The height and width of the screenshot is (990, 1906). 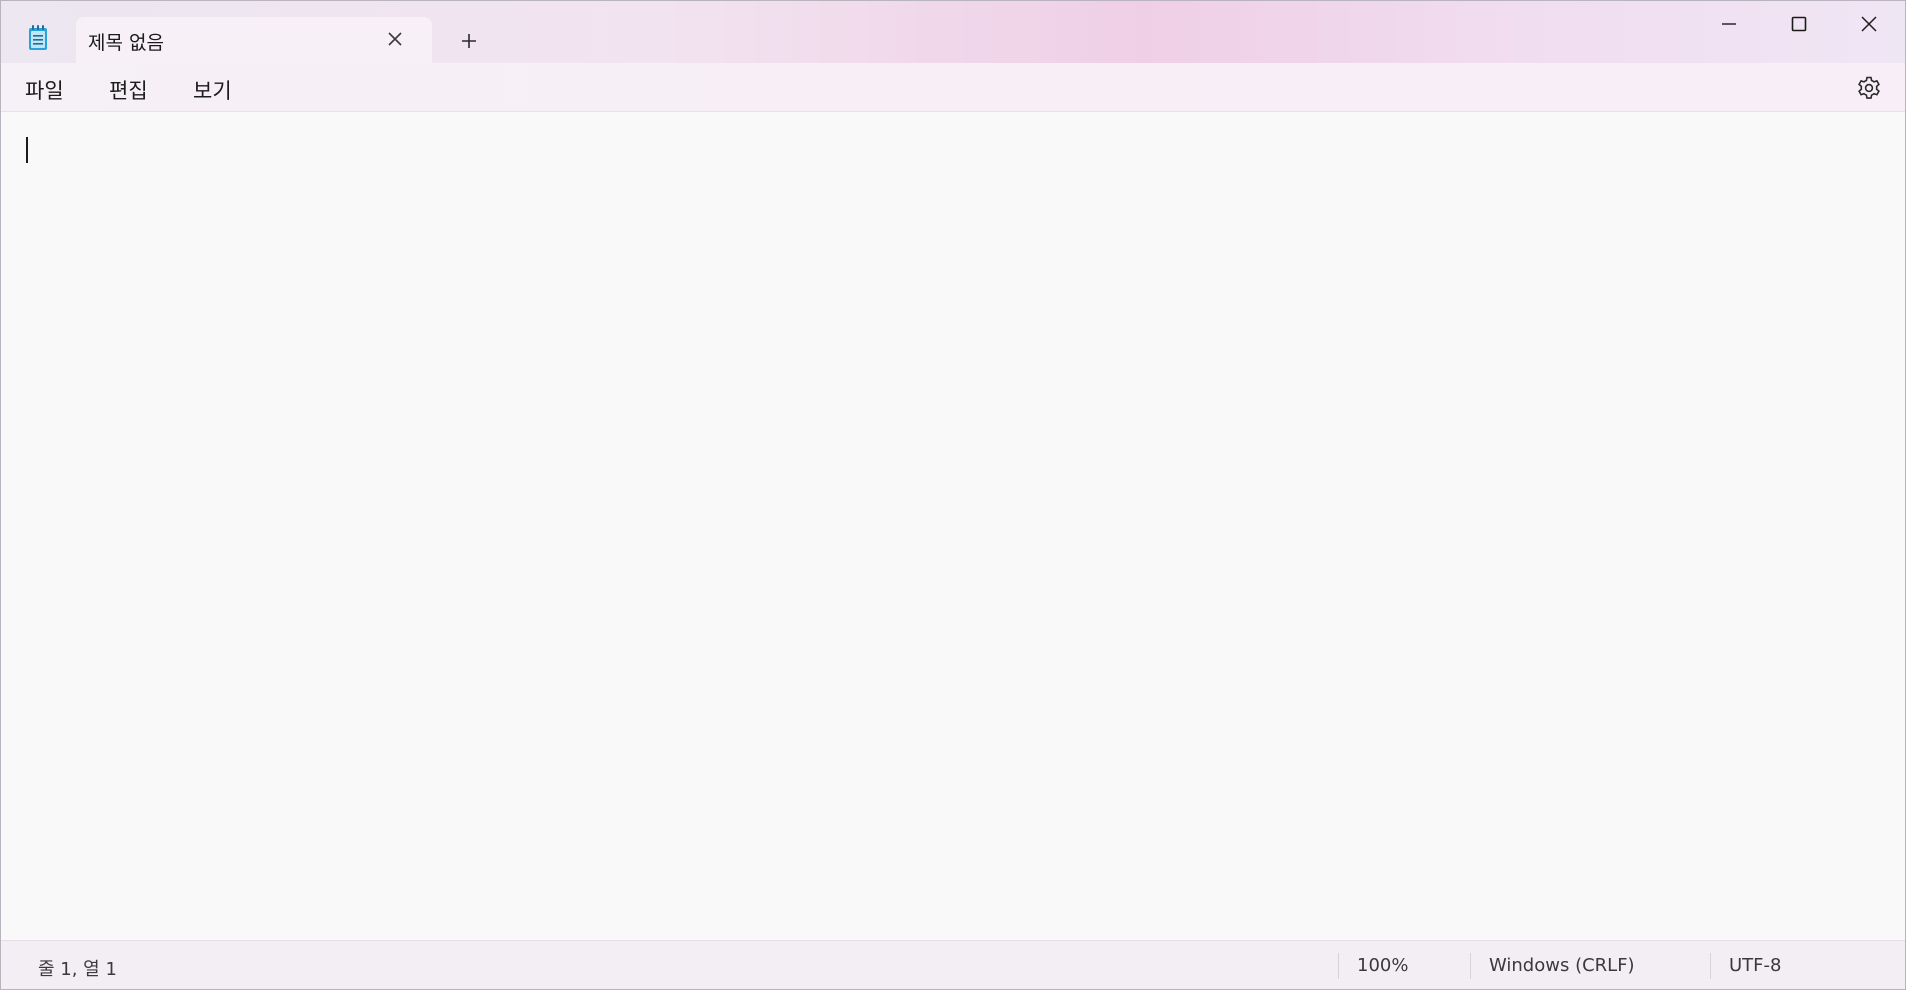 What do you see at coordinates (254, 40) in the screenshot?
I see `tab-untitled: 제목 없음` at bounding box center [254, 40].